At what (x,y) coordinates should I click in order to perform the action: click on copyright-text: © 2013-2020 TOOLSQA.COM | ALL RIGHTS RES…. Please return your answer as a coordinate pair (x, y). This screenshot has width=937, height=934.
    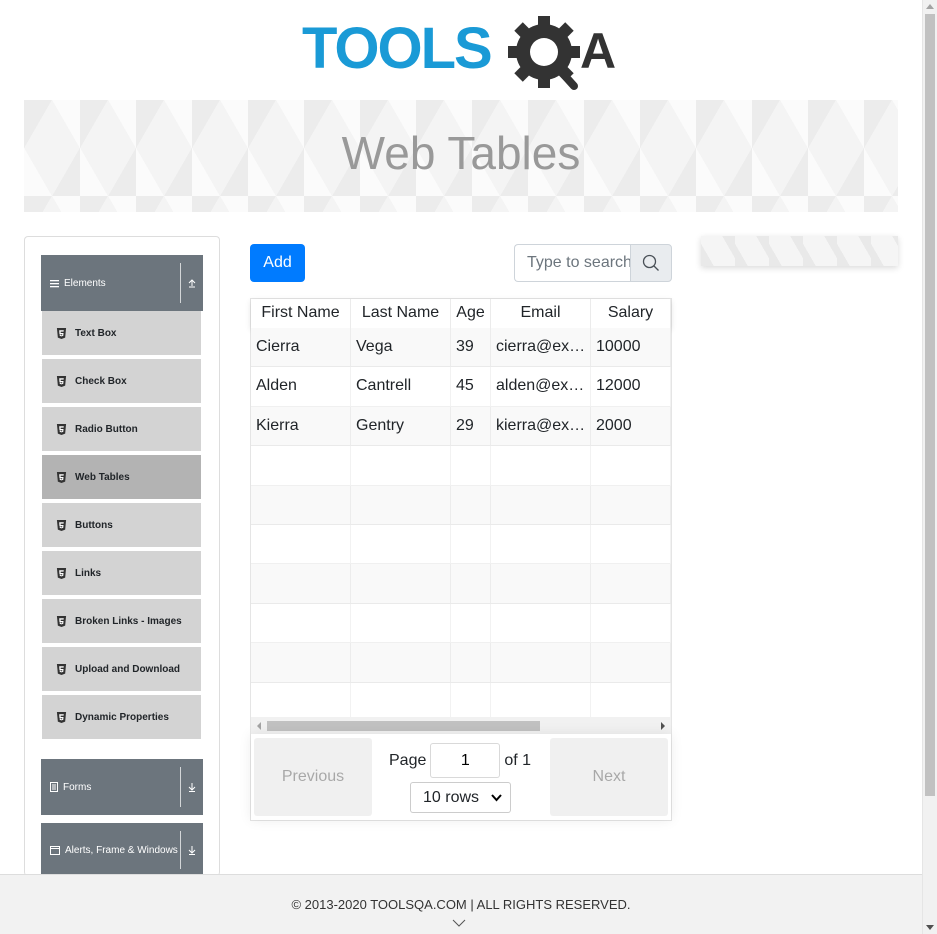
    Looking at the image, I should click on (461, 904).